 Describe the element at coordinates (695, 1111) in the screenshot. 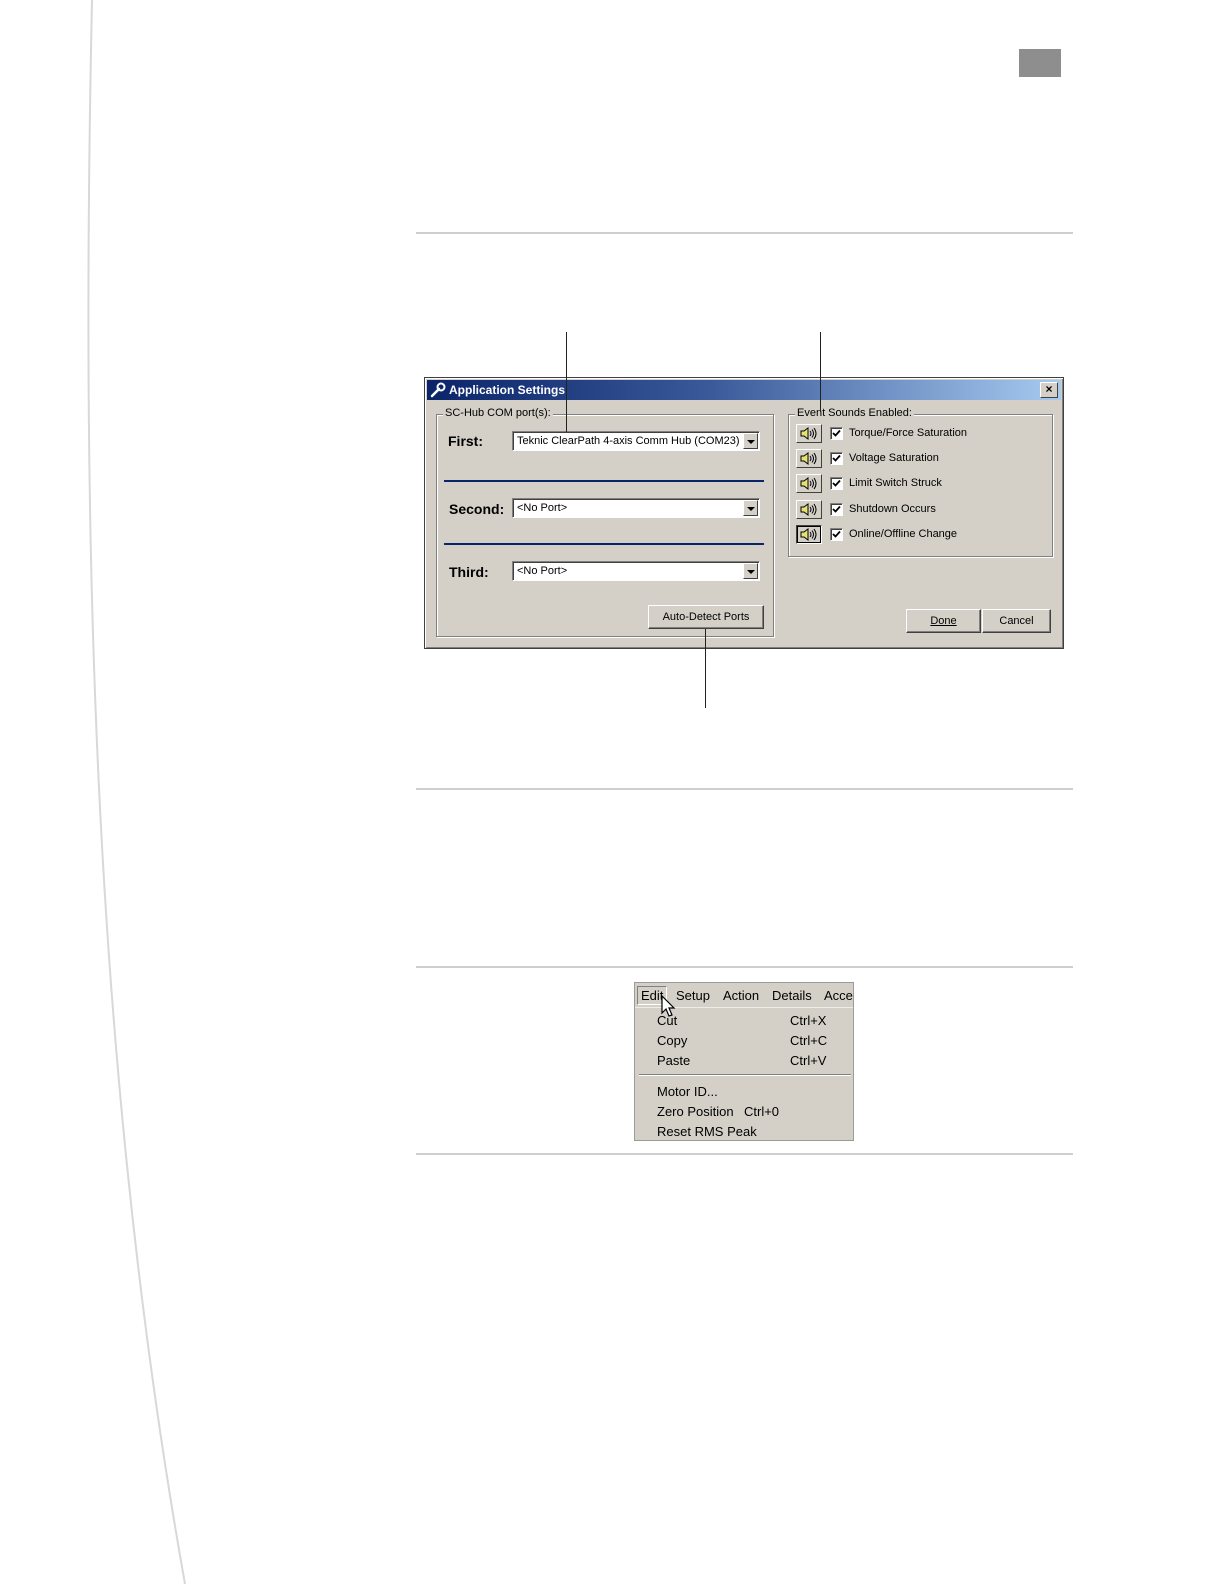

I see `menu-item-zero-position: Zero Position` at that location.